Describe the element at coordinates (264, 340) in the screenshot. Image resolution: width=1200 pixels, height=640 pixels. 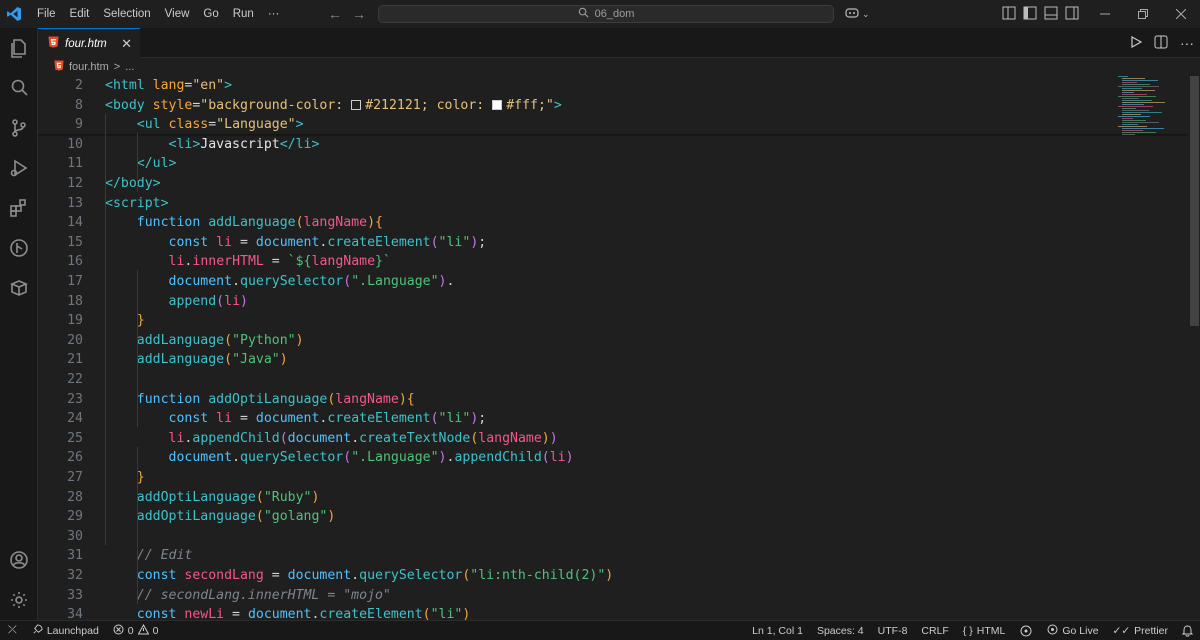
I see `code-token: "Python"` at that location.